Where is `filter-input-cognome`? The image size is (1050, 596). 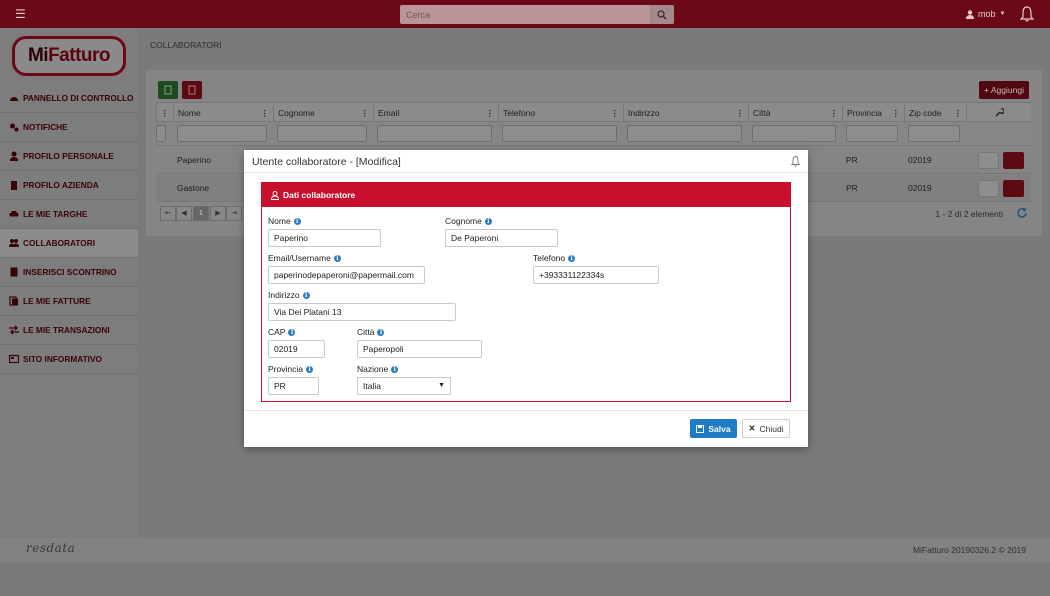
filter-input-cognome is located at coordinates (322, 133).